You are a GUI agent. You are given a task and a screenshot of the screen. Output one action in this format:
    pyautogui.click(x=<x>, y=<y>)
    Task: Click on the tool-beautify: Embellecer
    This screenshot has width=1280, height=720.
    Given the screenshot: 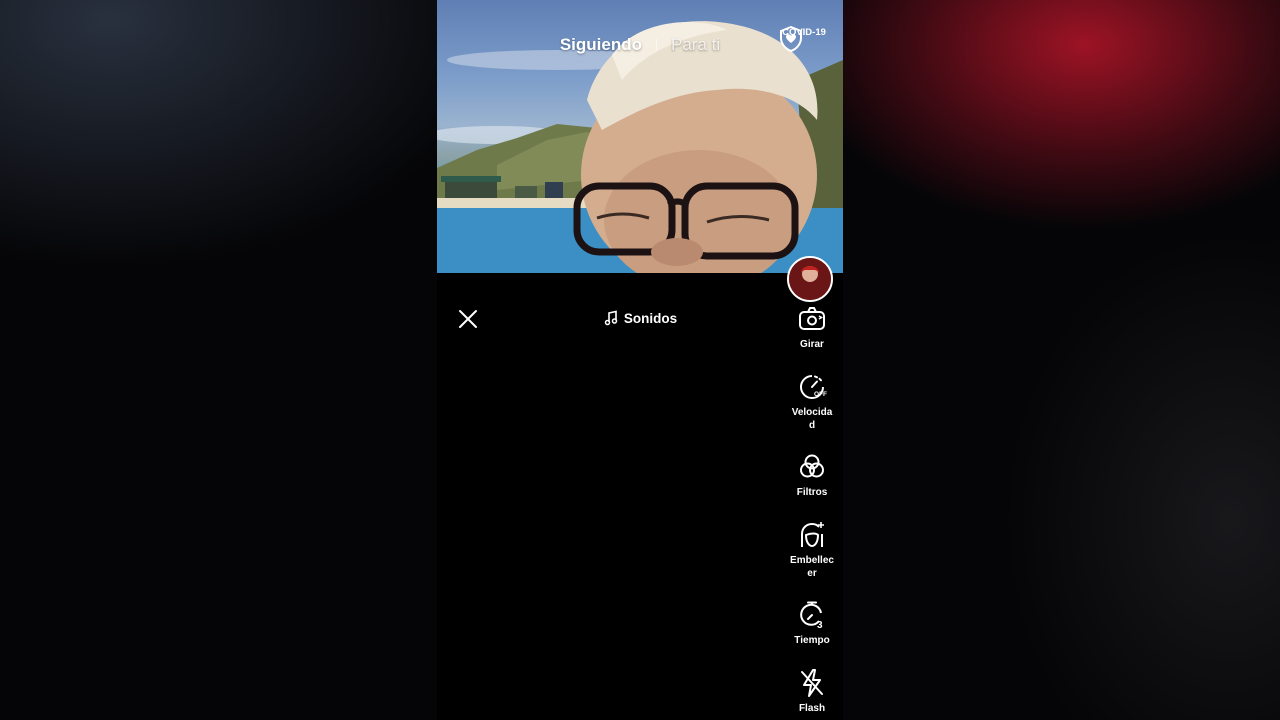 What is the action you would take?
    pyautogui.click(x=812, y=550)
    